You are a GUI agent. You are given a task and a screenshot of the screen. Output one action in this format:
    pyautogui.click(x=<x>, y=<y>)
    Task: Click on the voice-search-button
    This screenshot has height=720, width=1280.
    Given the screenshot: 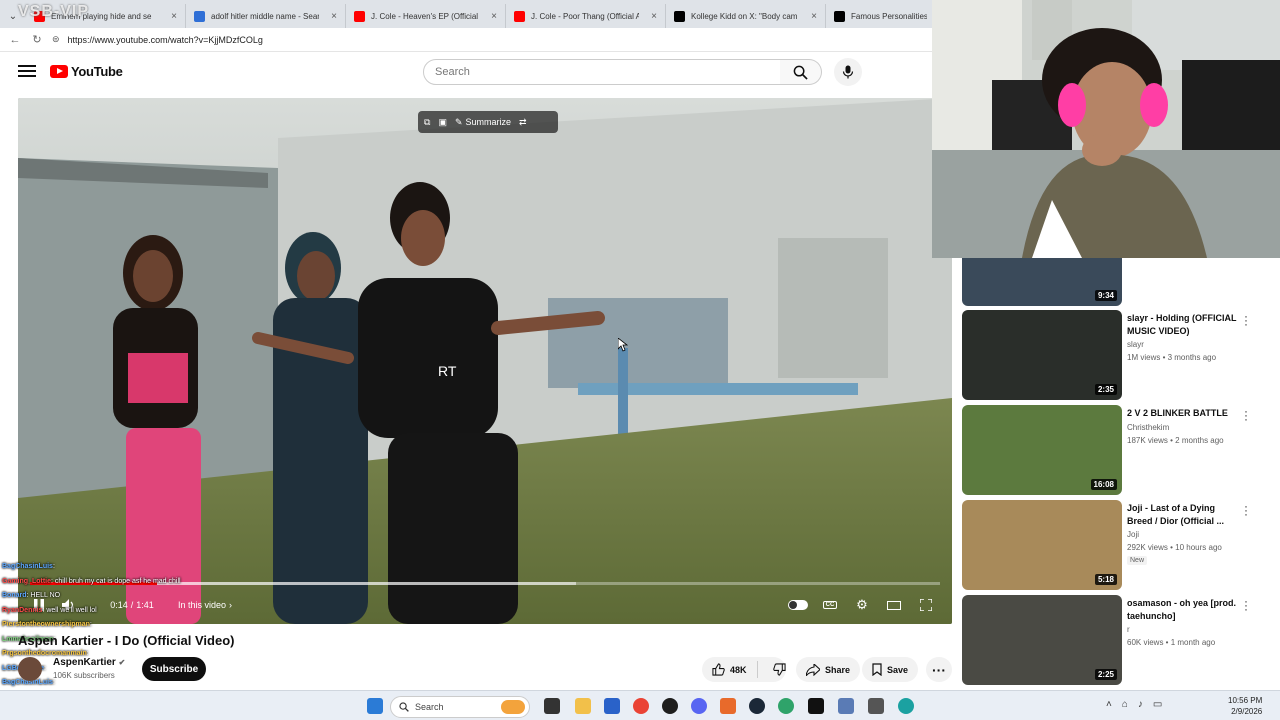 What is the action you would take?
    pyautogui.click(x=848, y=72)
    